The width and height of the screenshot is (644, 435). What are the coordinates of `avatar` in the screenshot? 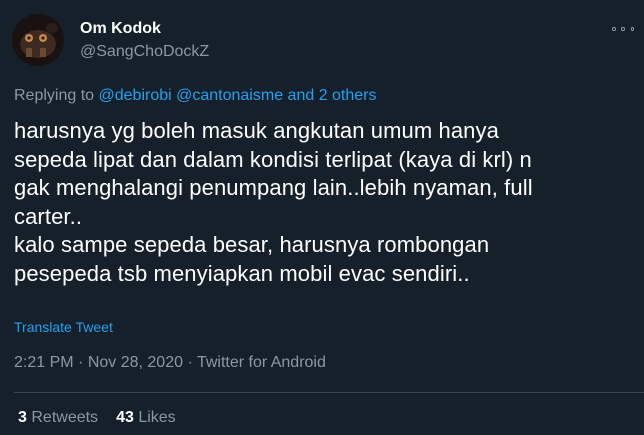 It's located at (38, 40).